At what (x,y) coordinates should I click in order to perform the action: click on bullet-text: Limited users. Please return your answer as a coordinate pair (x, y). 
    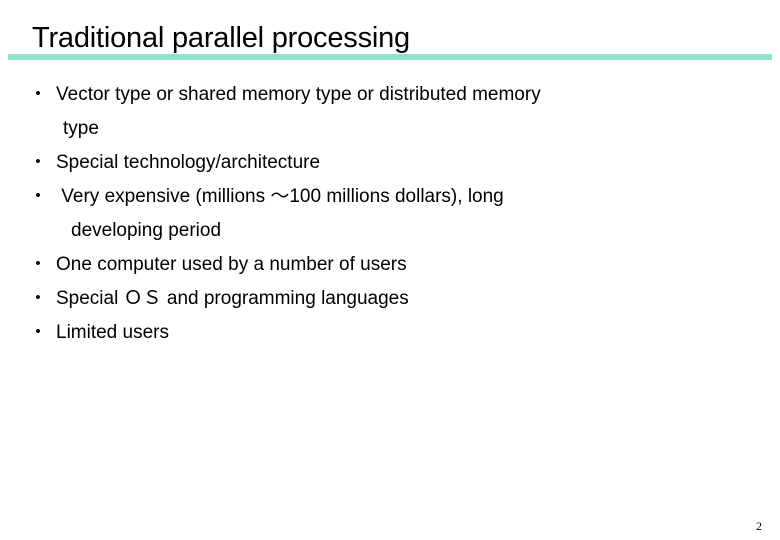
    Looking at the image, I should click on (112, 332).